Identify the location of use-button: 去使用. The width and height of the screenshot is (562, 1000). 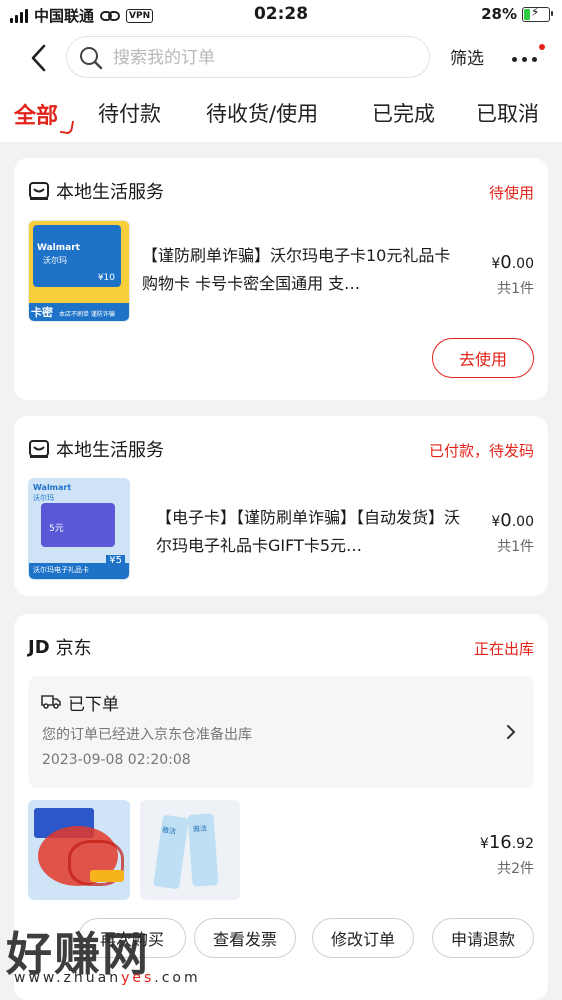
(483, 358).